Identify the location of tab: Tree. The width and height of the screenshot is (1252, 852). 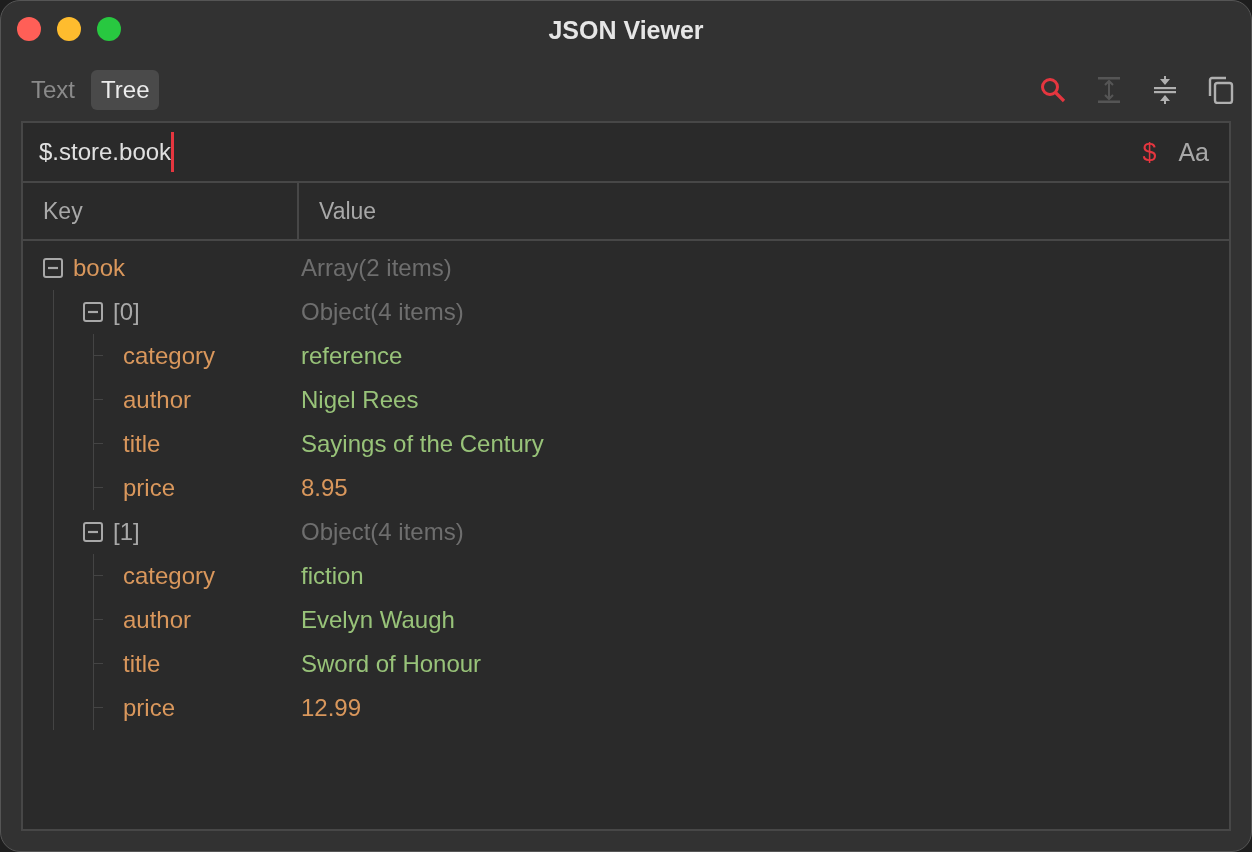
(125, 90).